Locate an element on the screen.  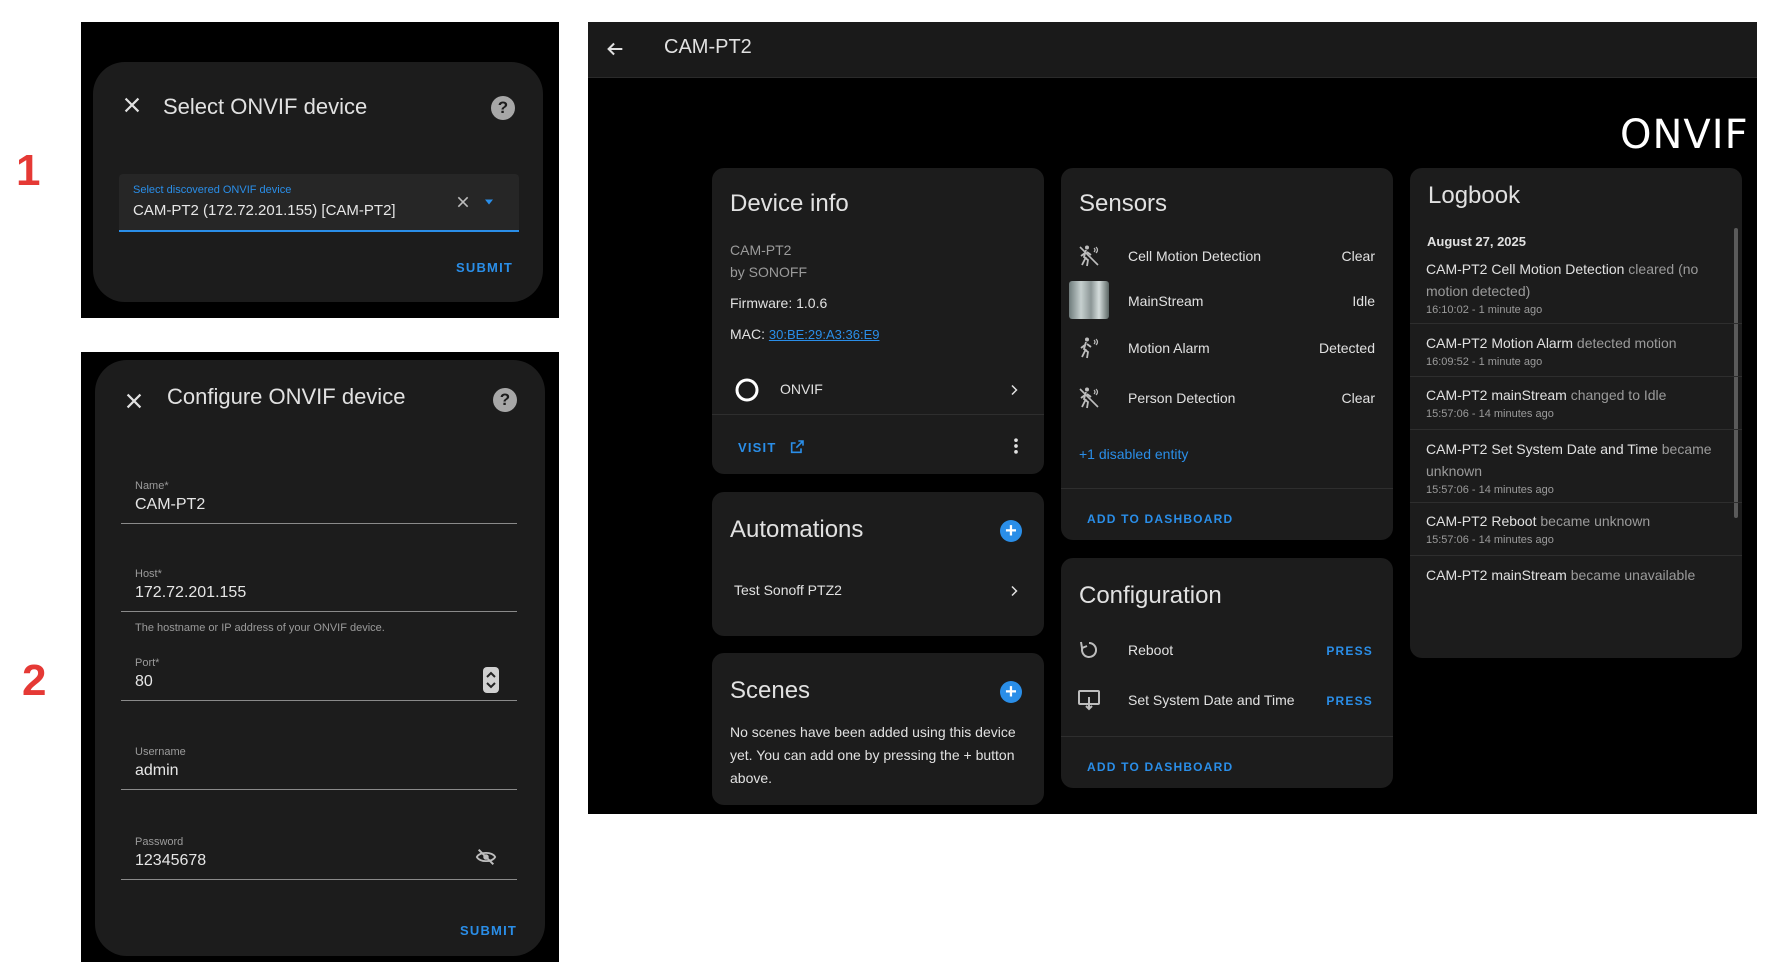
sensor-row: Motion Alarm Detected is located at coordinates (1227, 348).